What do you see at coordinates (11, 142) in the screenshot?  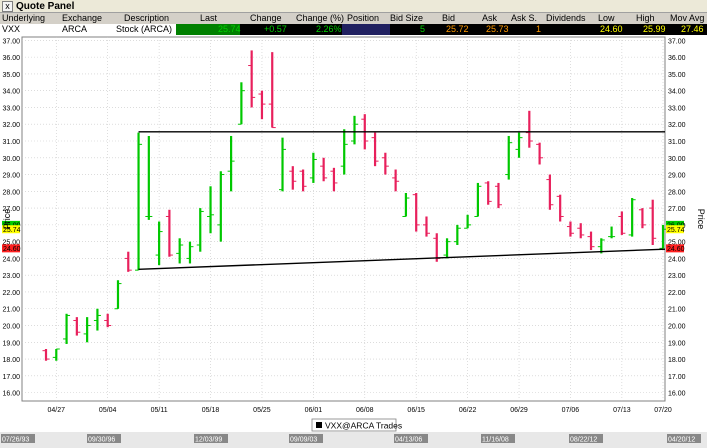 I see `y-tick-label-left: 31.00` at bounding box center [11, 142].